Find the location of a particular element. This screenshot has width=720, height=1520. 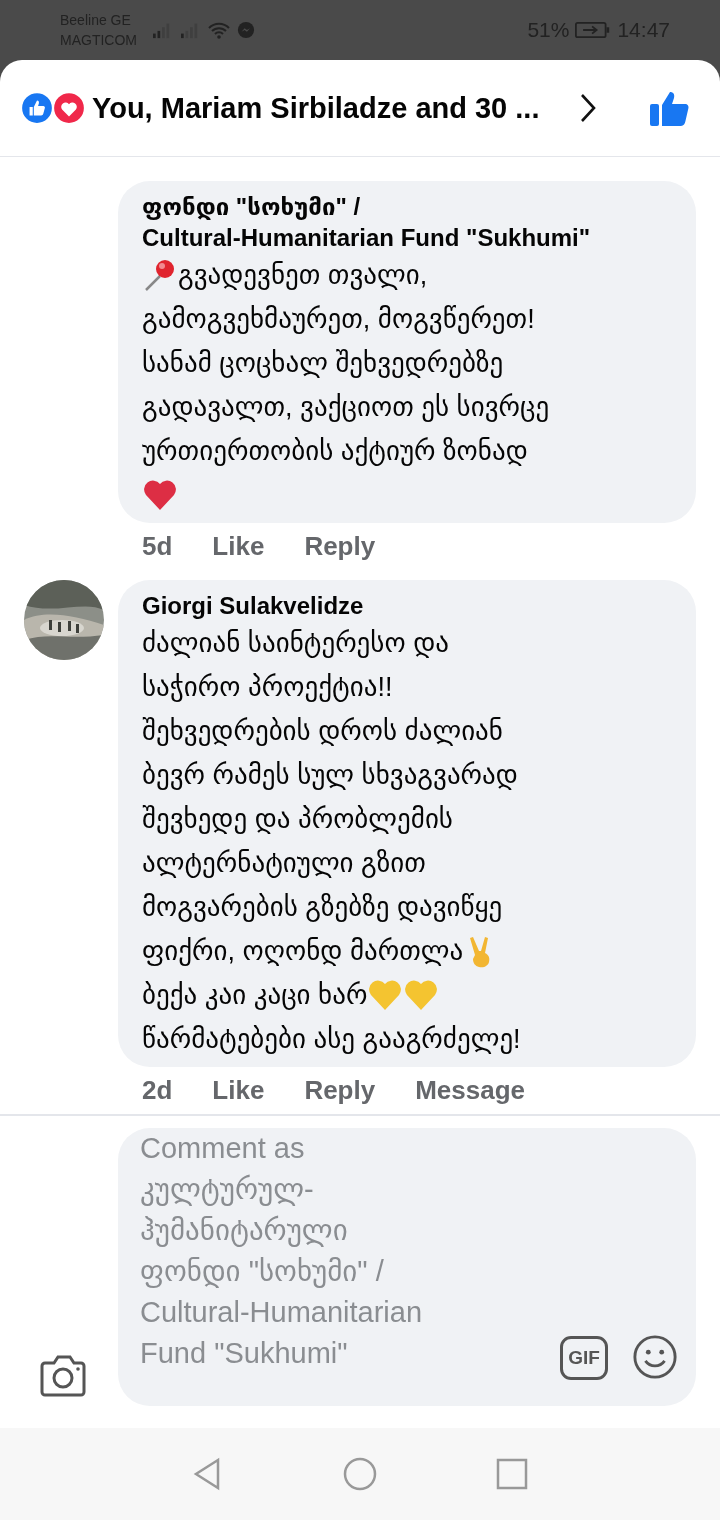

comment-text: გადავალთ, ვაქციოთ ეს სივრცე is located at coordinates (346, 407).